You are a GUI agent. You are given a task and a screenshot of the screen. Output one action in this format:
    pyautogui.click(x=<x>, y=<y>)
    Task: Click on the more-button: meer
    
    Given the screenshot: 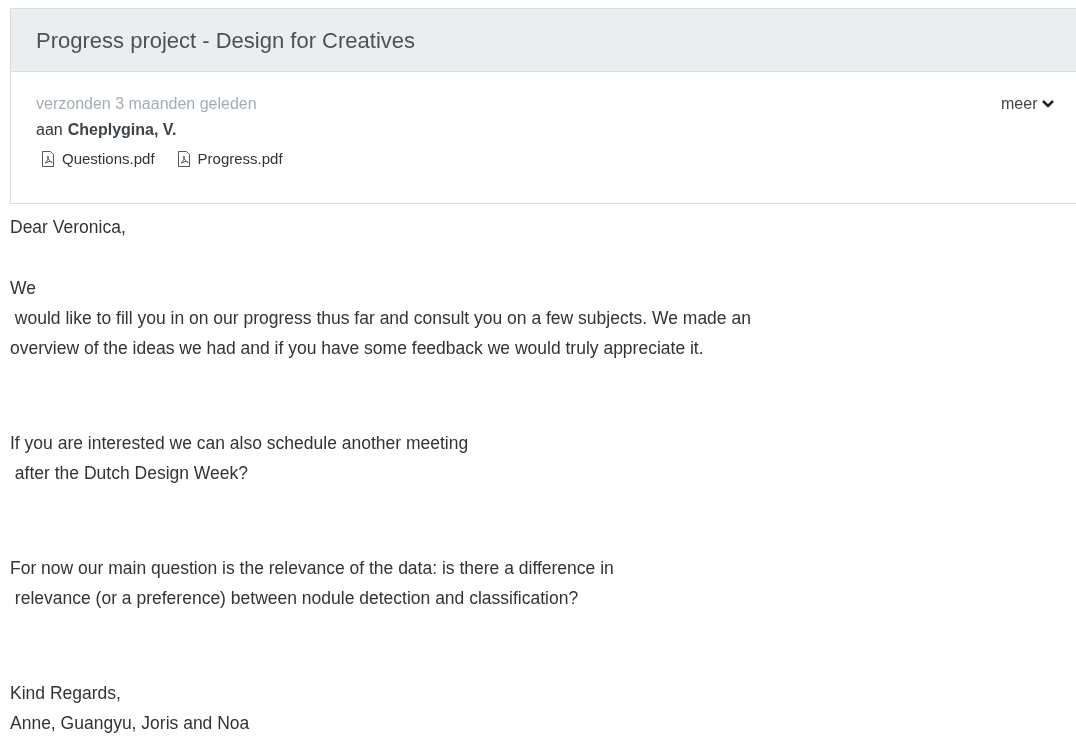 What is the action you would take?
    pyautogui.click(x=1028, y=104)
    